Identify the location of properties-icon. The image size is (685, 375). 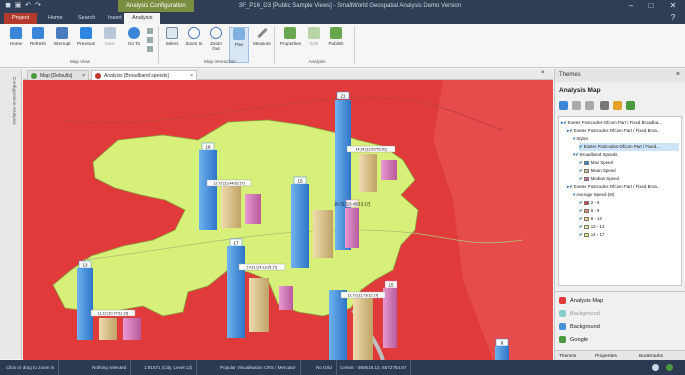
(290, 33).